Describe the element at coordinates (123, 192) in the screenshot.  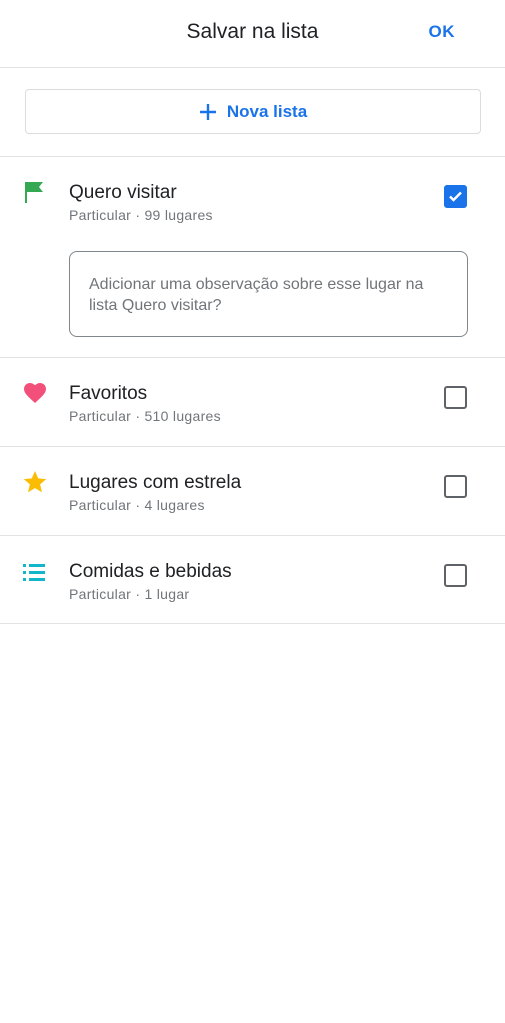
I see `list-title: Quero visitar` at that location.